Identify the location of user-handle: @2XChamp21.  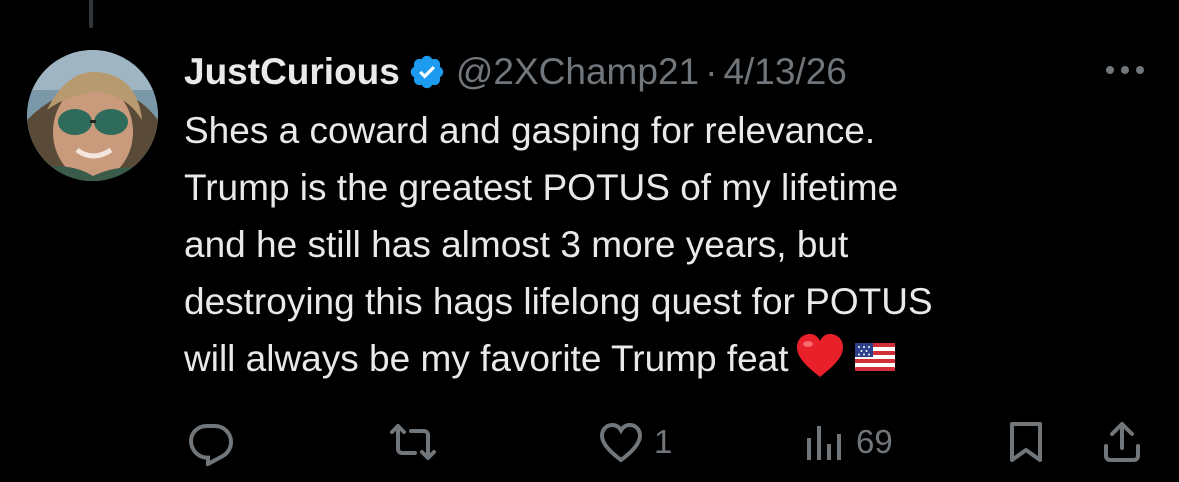
(577, 72).